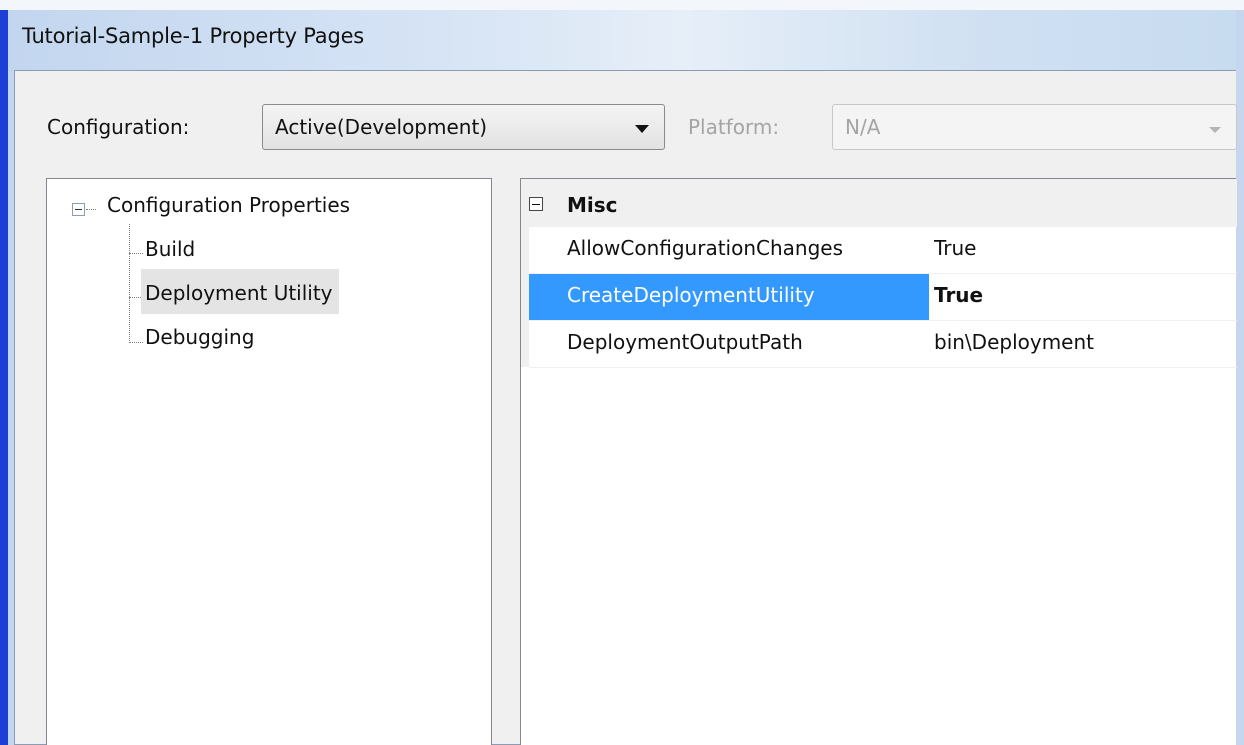 This screenshot has width=1244, height=745. What do you see at coordinates (193, 36) in the screenshot?
I see `window-title: Tutorial-Sample-1 Property Pages` at bounding box center [193, 36].